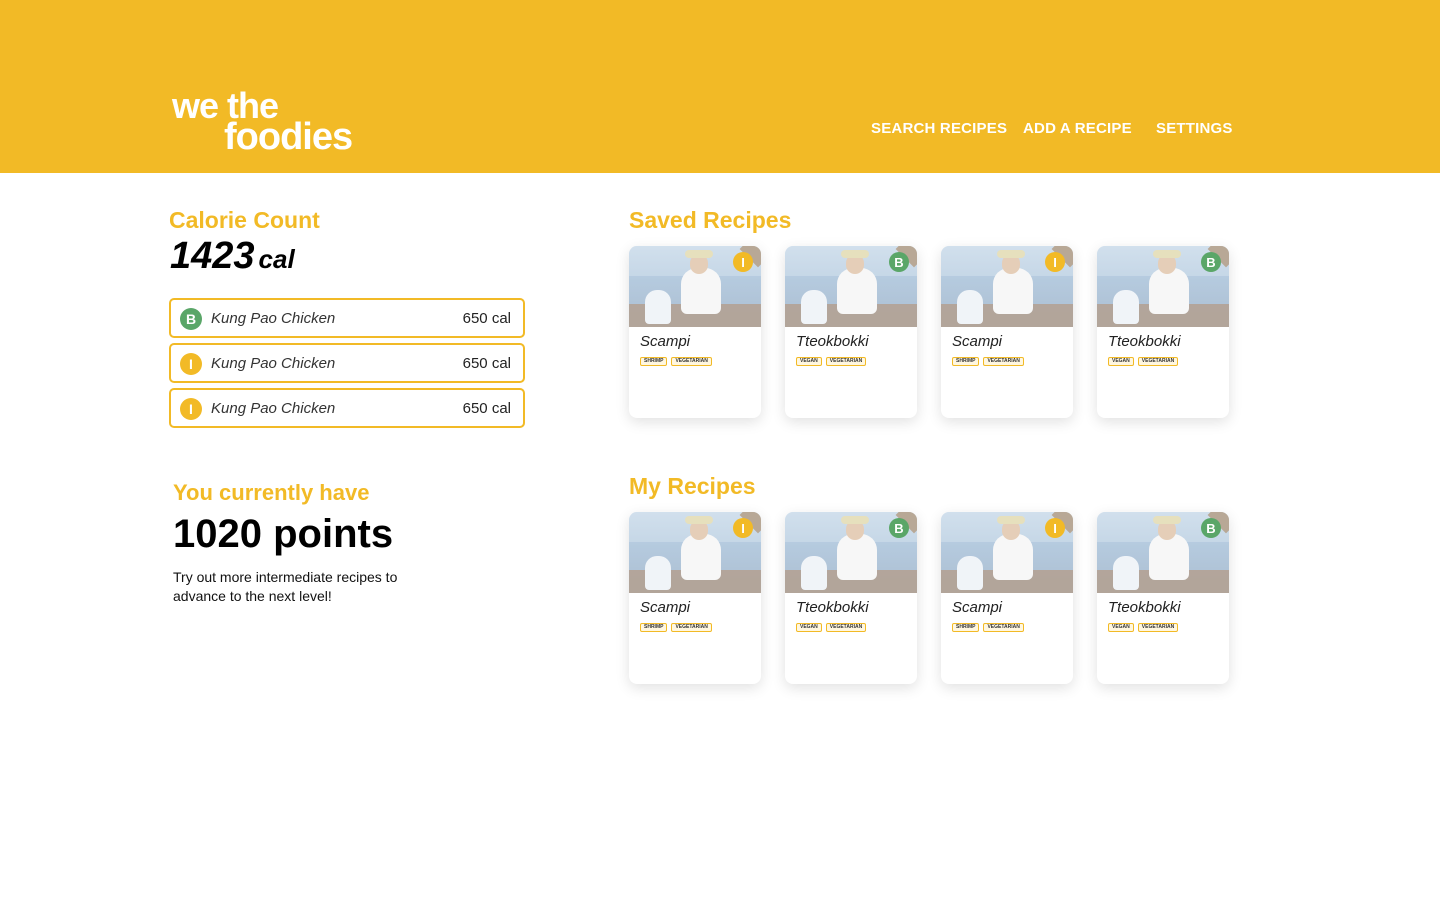  I want to click on meal-item: B Kung Pao Chicken 650 cal, so click(347, 318).